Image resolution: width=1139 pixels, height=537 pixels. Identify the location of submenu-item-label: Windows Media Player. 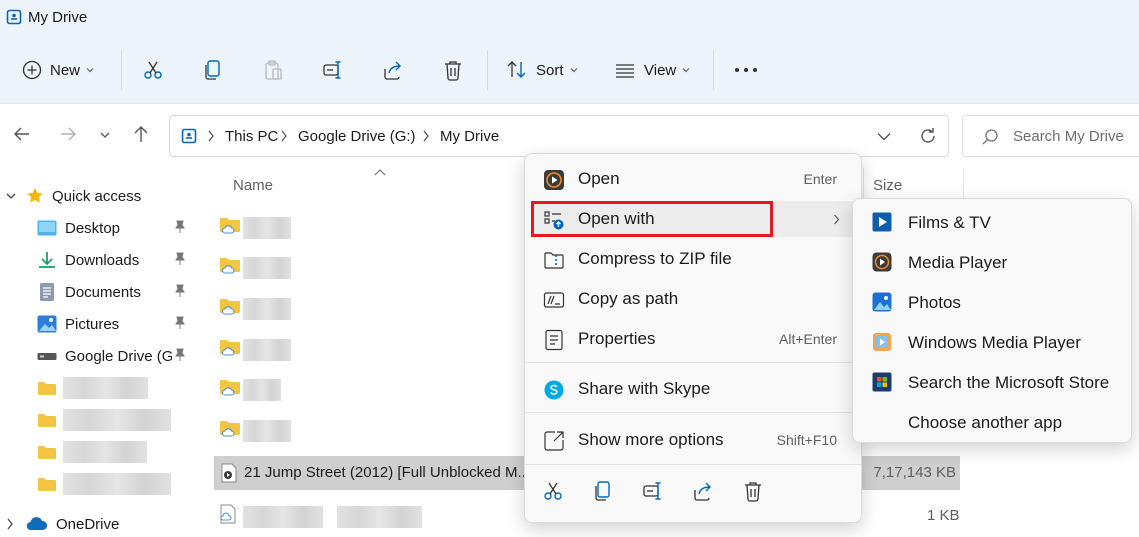
(994, 342).